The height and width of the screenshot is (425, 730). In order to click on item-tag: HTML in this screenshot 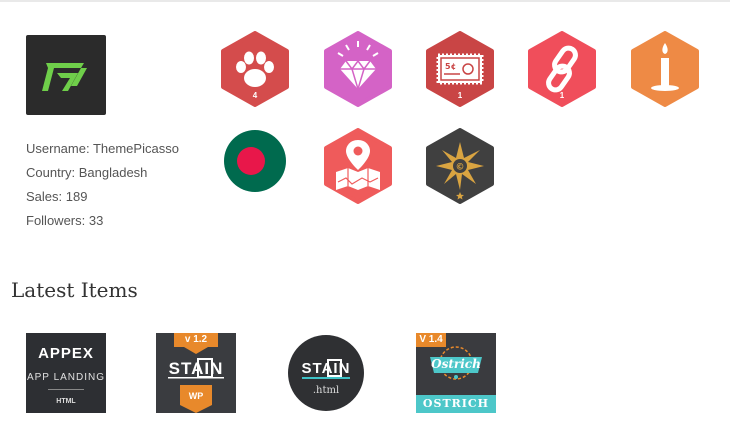, I will do `click(66, 401)`.